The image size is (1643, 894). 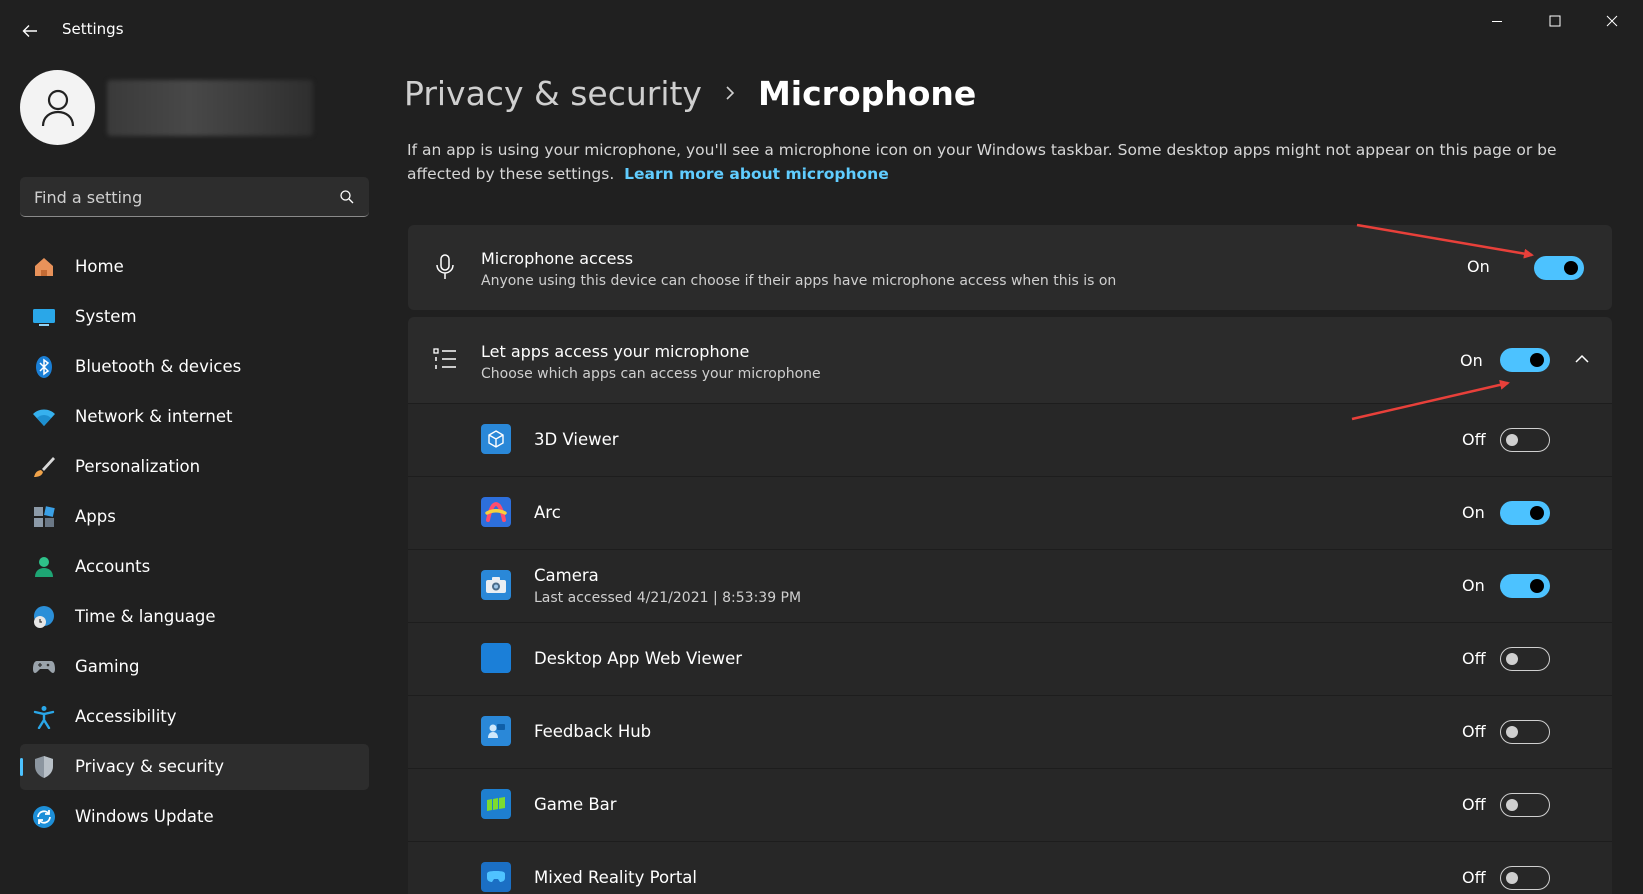 What do you see at coordinates (44, 317) in the screenshot?
I see `system-icon` at bounding box center [44, 317].